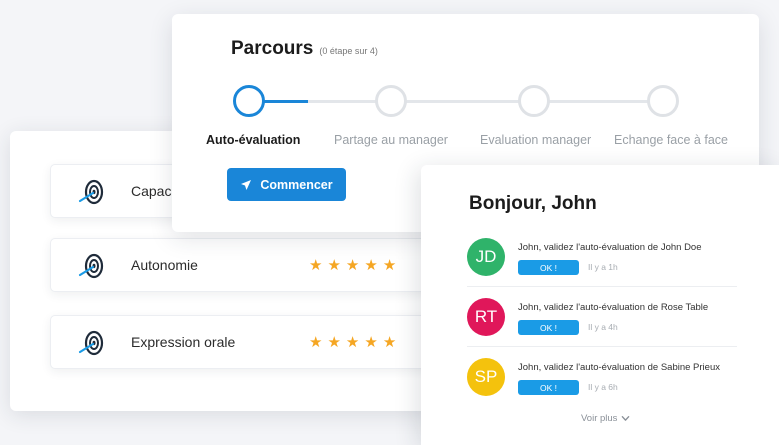 This screenshot has width=779, height=445. What do you see at coordinates (486, 317) in the screenshot?
I see `avatar: RT` at bounding box center [486, 317].